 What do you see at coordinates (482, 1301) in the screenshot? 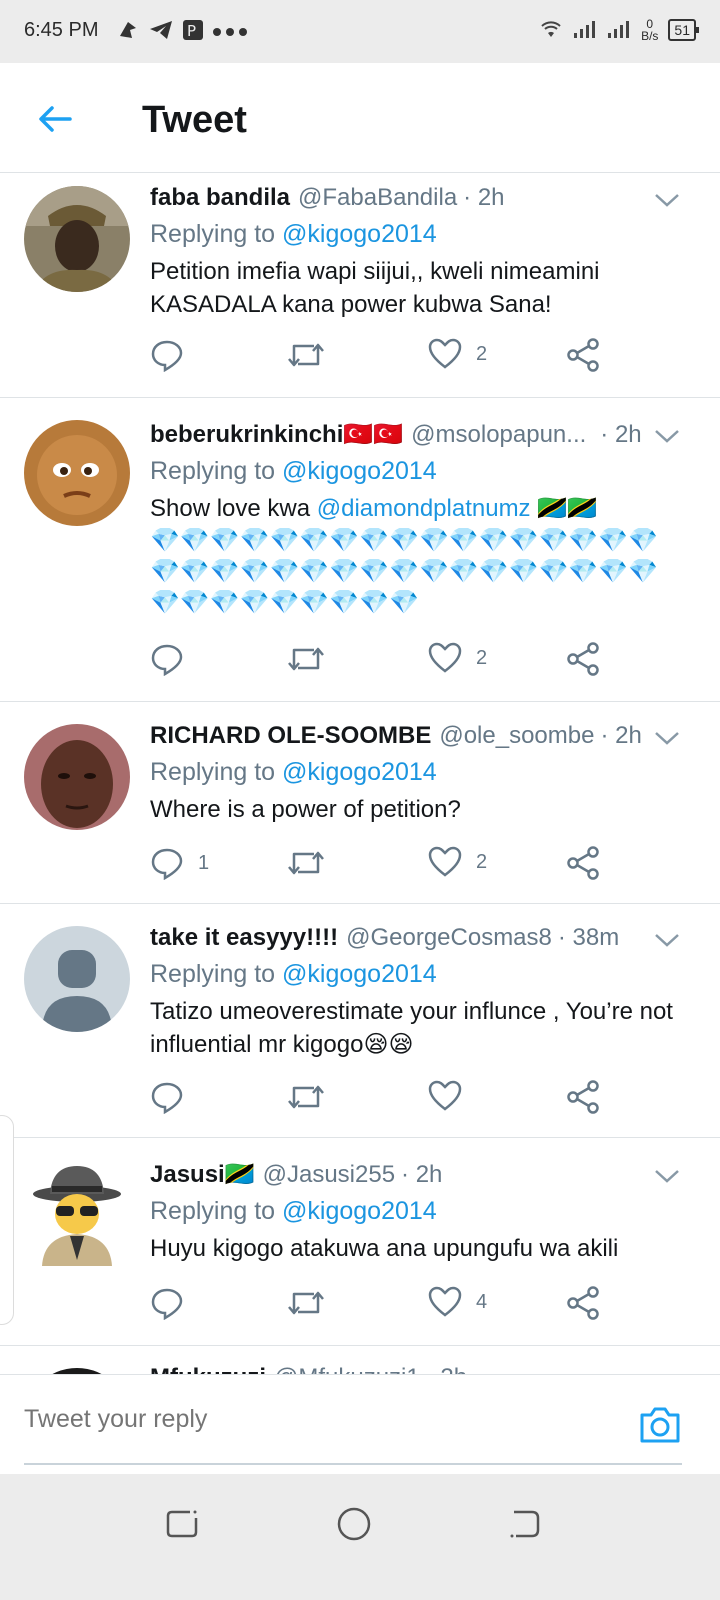
I see `like-count: 4` at bounding box center [482, 1301].